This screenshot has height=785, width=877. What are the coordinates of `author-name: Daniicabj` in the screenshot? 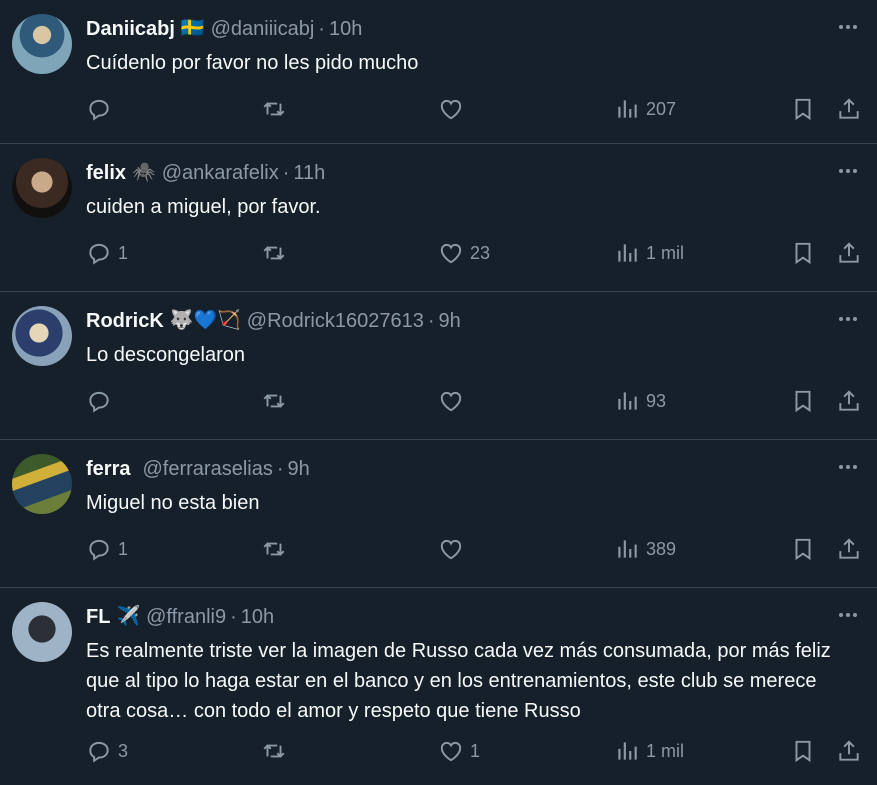 It's located at (130, 29).